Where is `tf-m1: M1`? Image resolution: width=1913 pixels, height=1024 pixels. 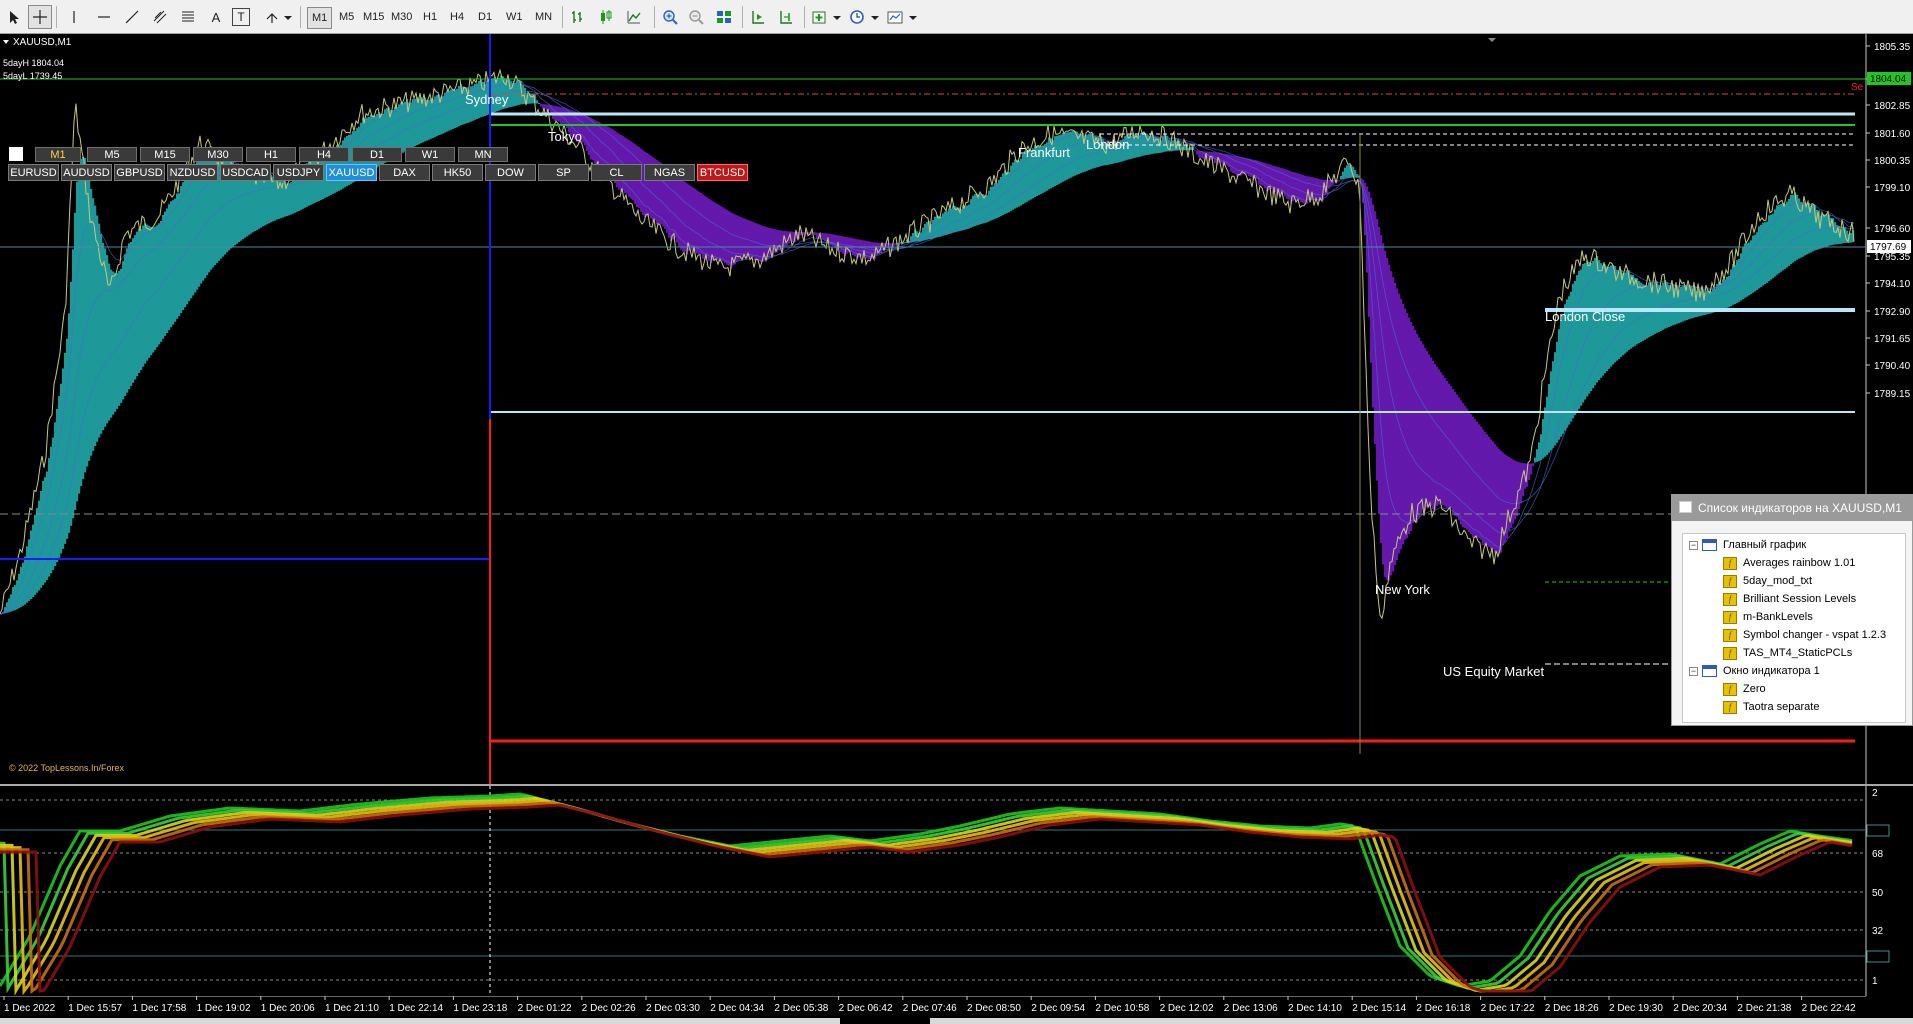
tf-m1: M1 is located at coordinates (320, 18).